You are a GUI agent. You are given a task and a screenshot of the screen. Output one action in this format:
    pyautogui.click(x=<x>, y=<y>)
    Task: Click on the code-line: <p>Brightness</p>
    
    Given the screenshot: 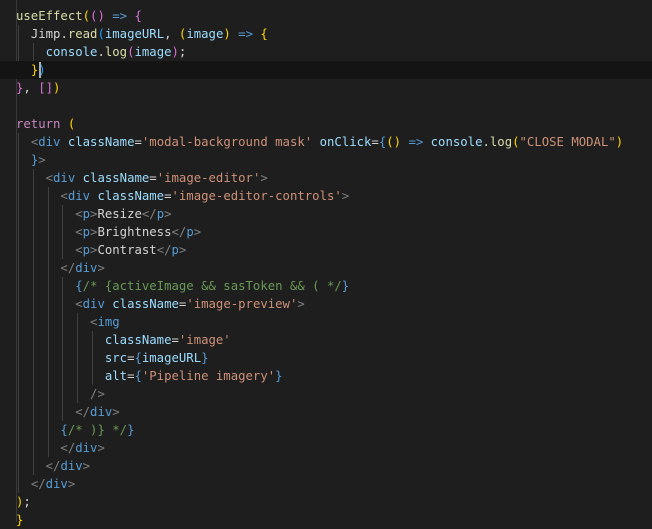 What is the action you would take?
    pyautogui.click(x=326, y=232)
    